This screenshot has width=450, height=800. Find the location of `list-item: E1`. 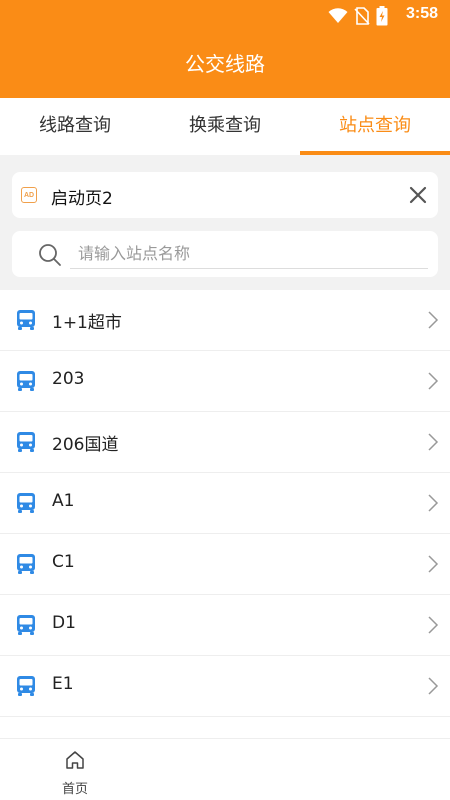

list-item: E1 is located at coordinates (225, 686).